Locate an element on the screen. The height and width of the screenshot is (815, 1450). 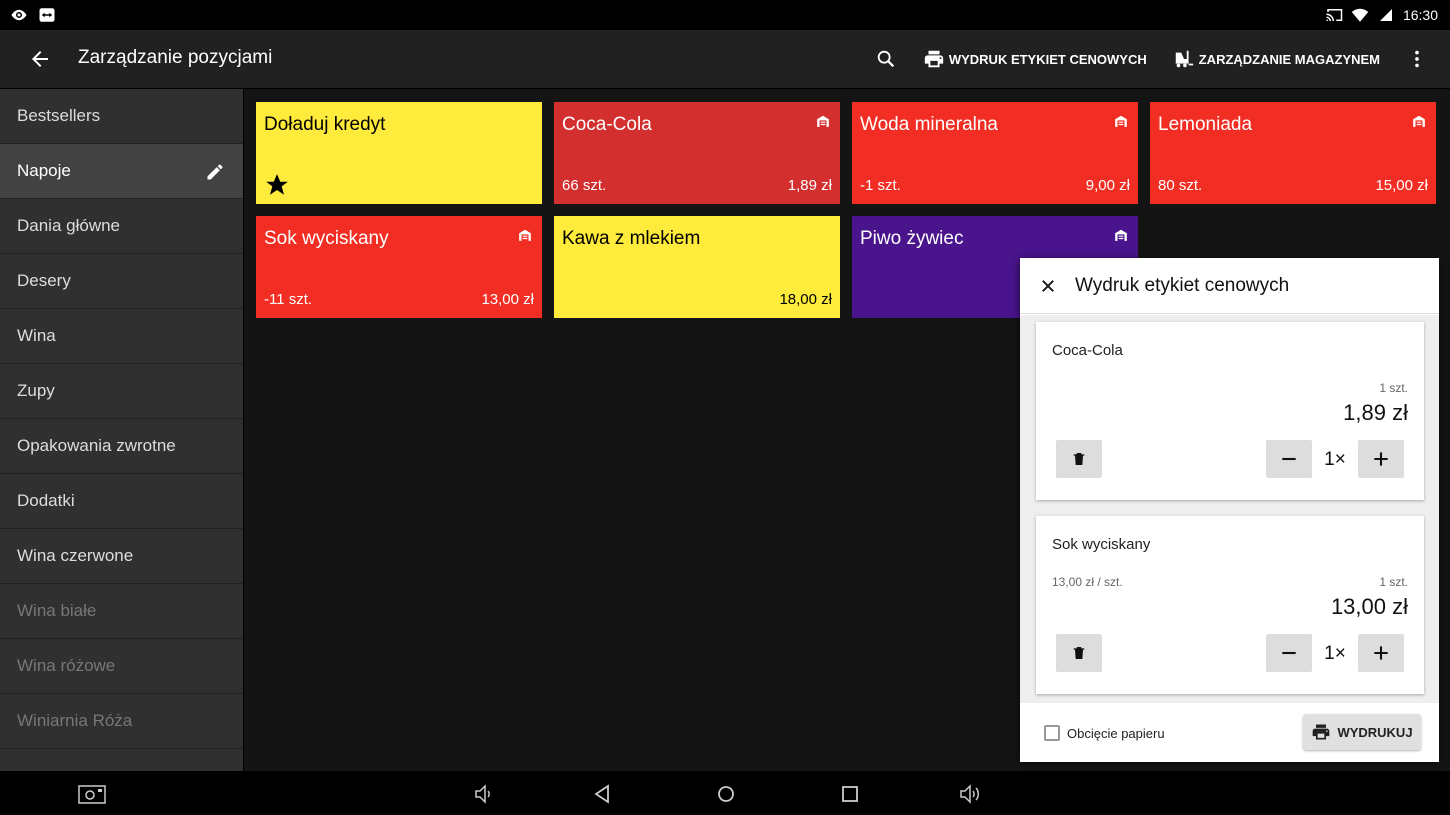
card-total: 13,00 zł is located at coordinates (1369, 606).